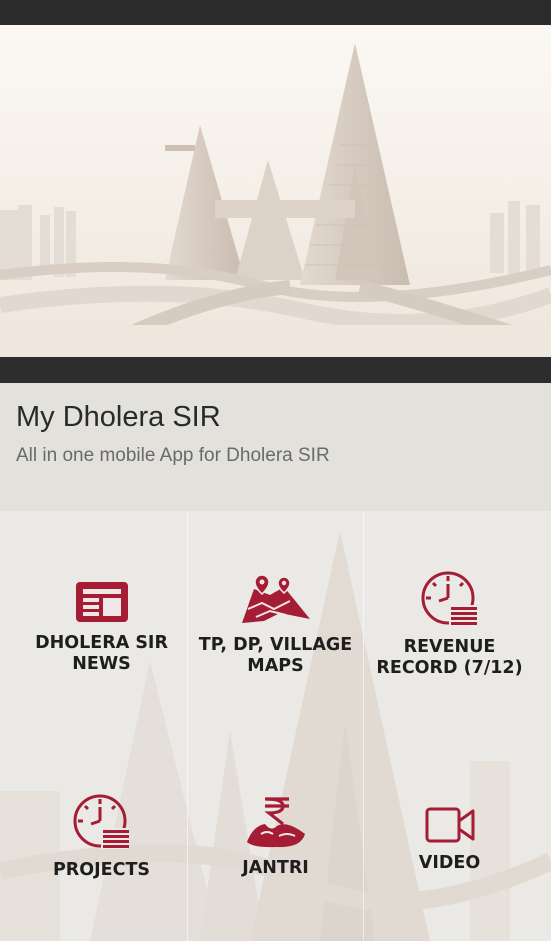 This screenshot has width=551, height=941. Describe the element at coordinates (173, 455) in the screenshot. I see `app-subtitle: All in one mobile App for Dholera SIR` at that location.